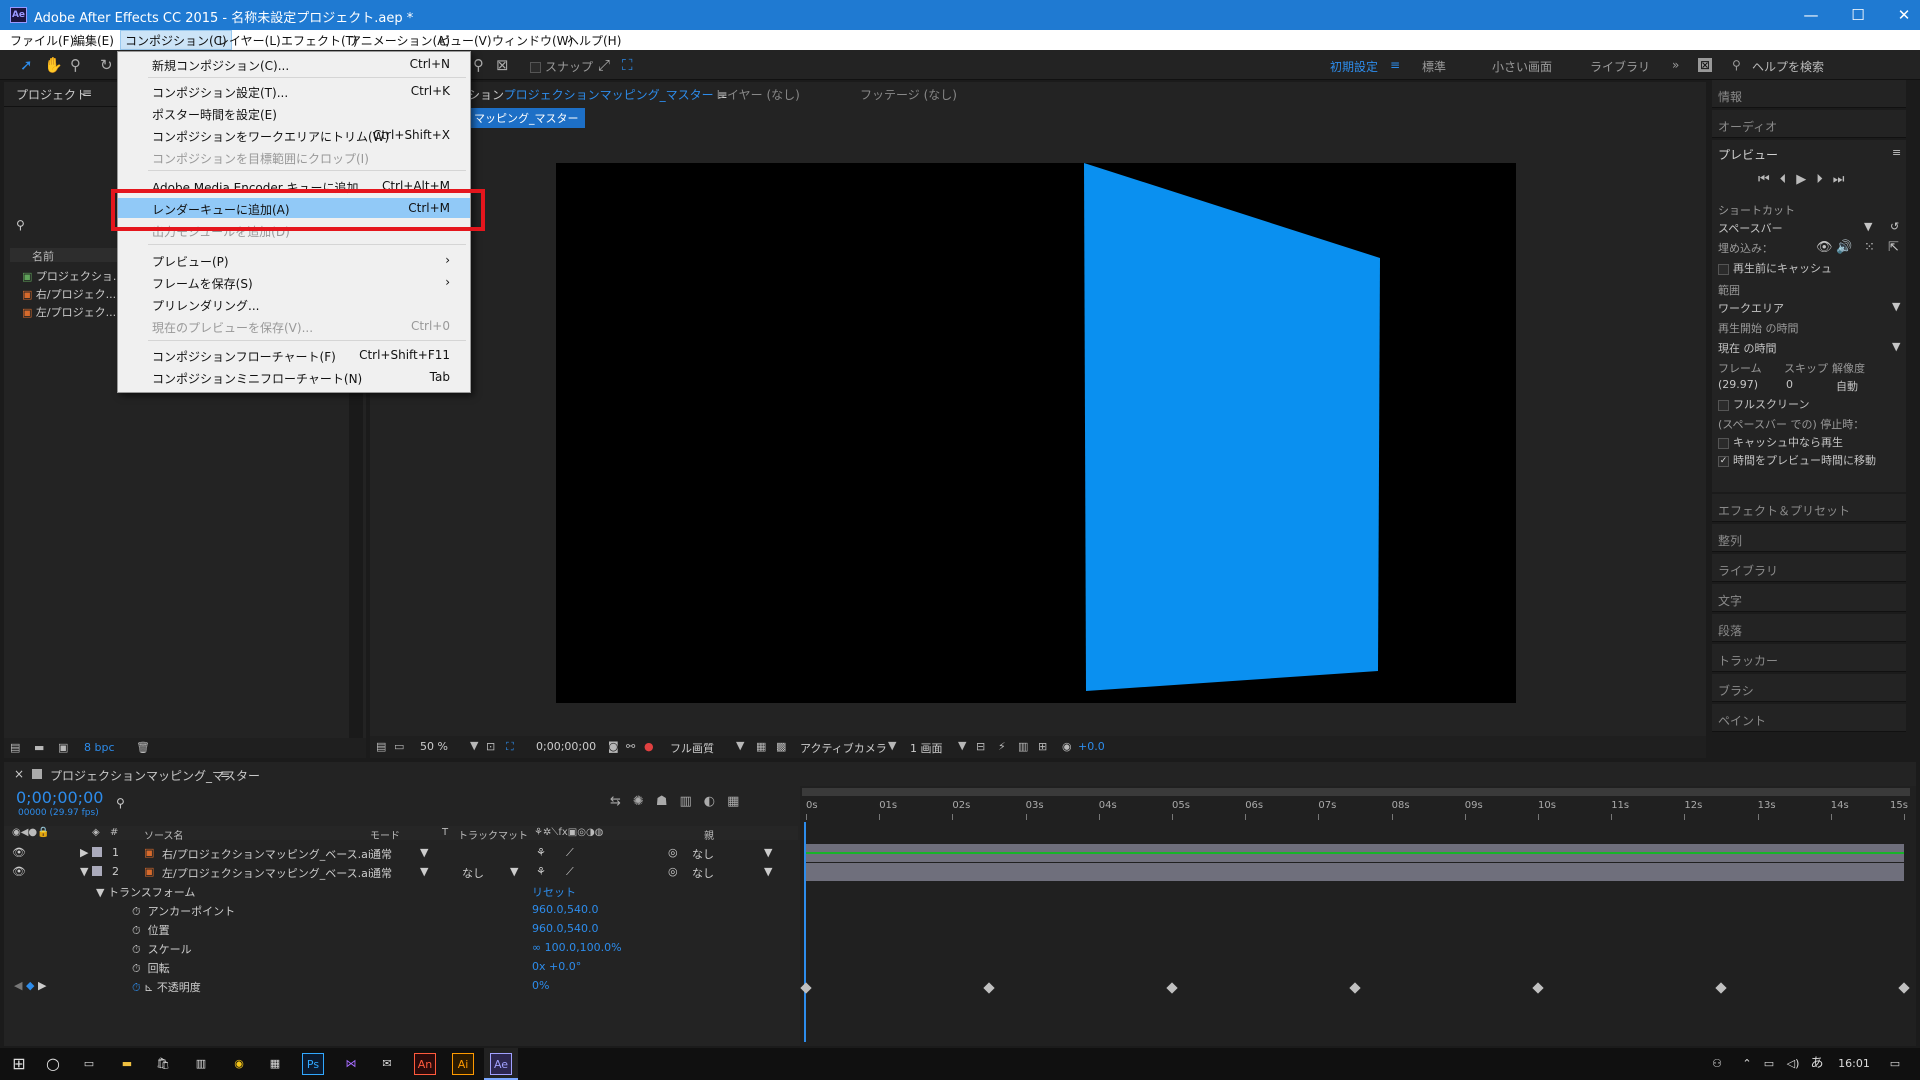 Image resolution: width=1920 pixels, height=1080 pixels. Describe the element at coordinates (1824, 247) in the screenshot. I see `video-toggle-icon: 👁` at that location.